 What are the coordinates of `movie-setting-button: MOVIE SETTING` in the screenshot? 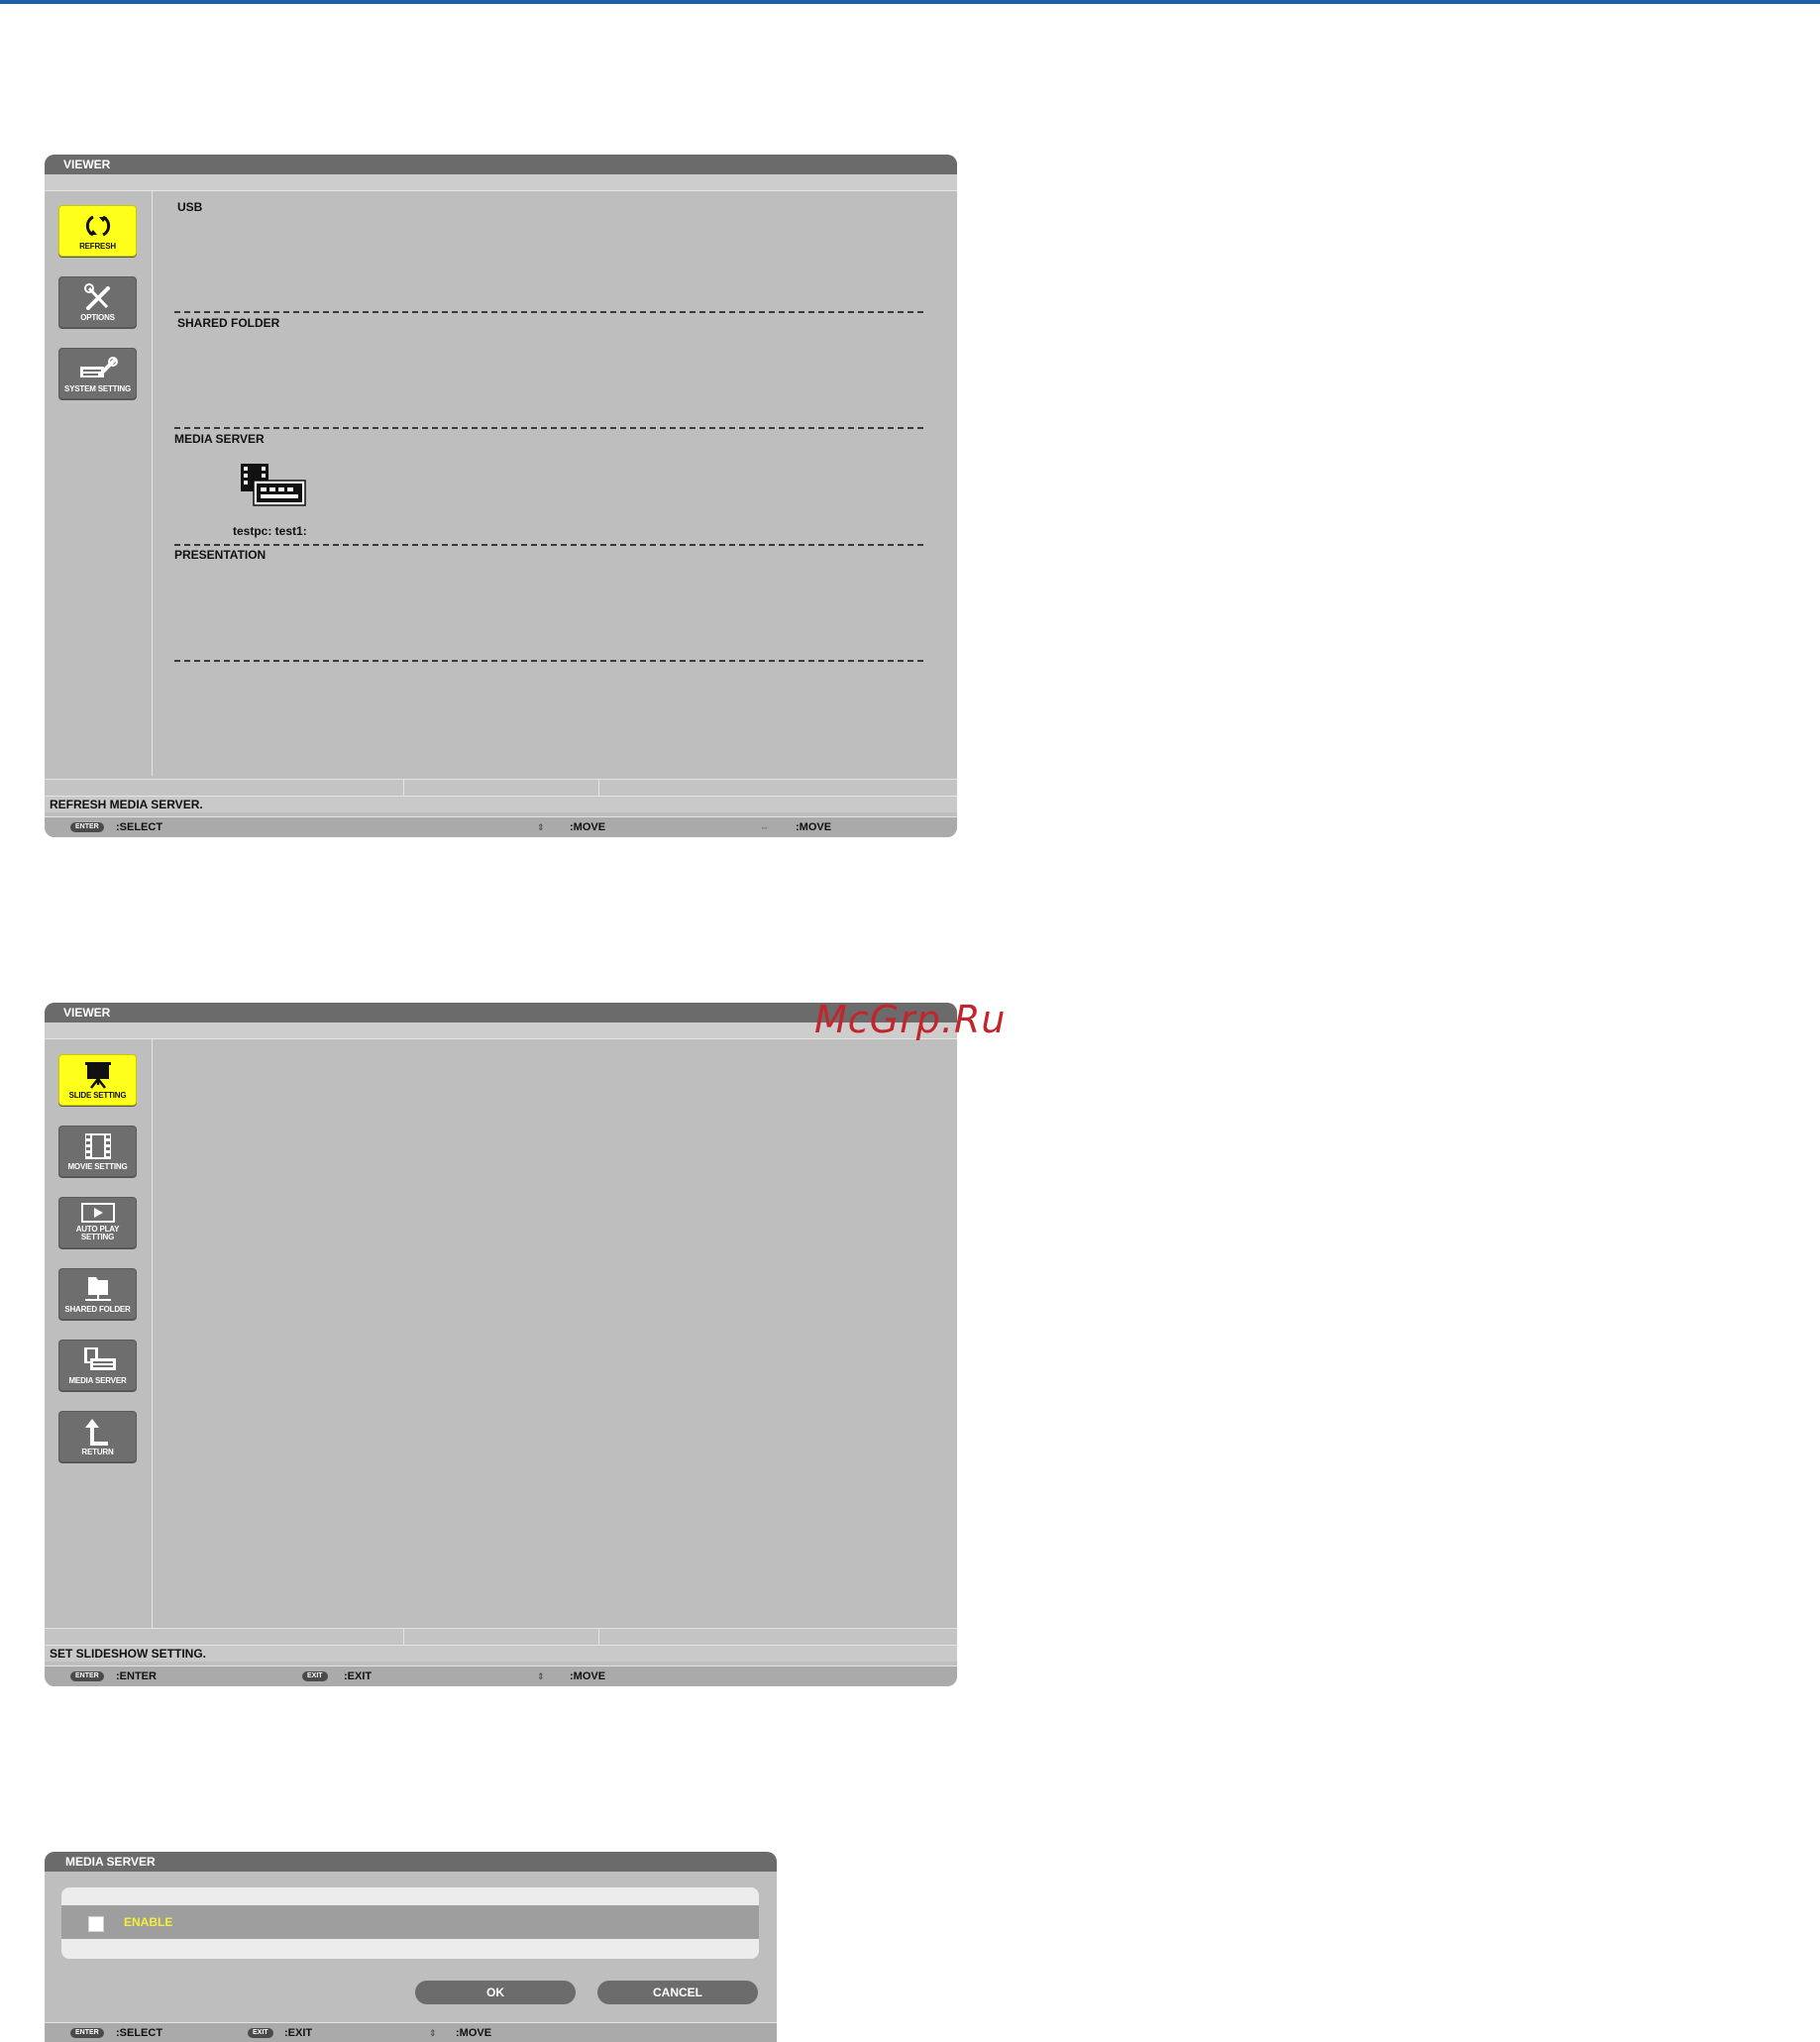 It's located at (97, 1151).